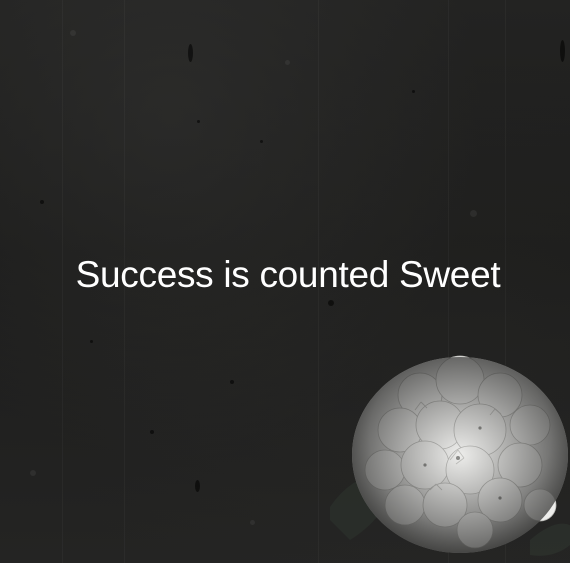 The height and width of the screenshot is (563, 570). Describe the element at coordinates (288, 274) in the screenshot. I see `hero-headline: Success is counted Sweet` at that location.